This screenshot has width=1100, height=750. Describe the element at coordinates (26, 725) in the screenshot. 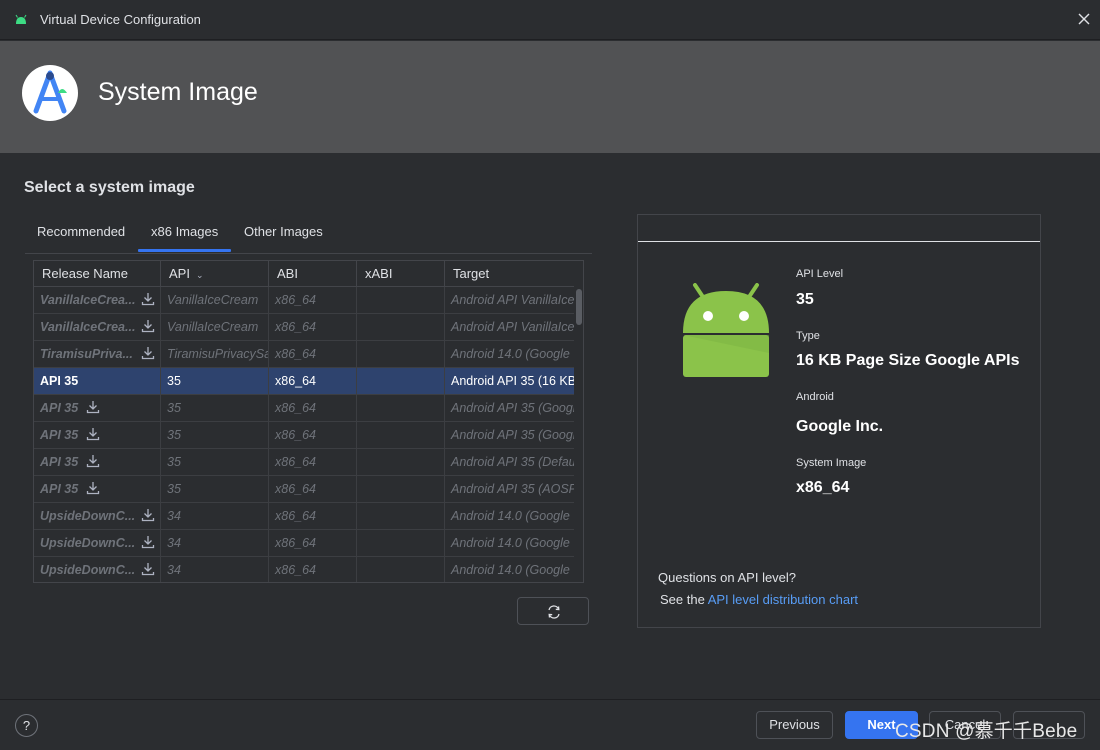

I see `help-button: ?` at that location.